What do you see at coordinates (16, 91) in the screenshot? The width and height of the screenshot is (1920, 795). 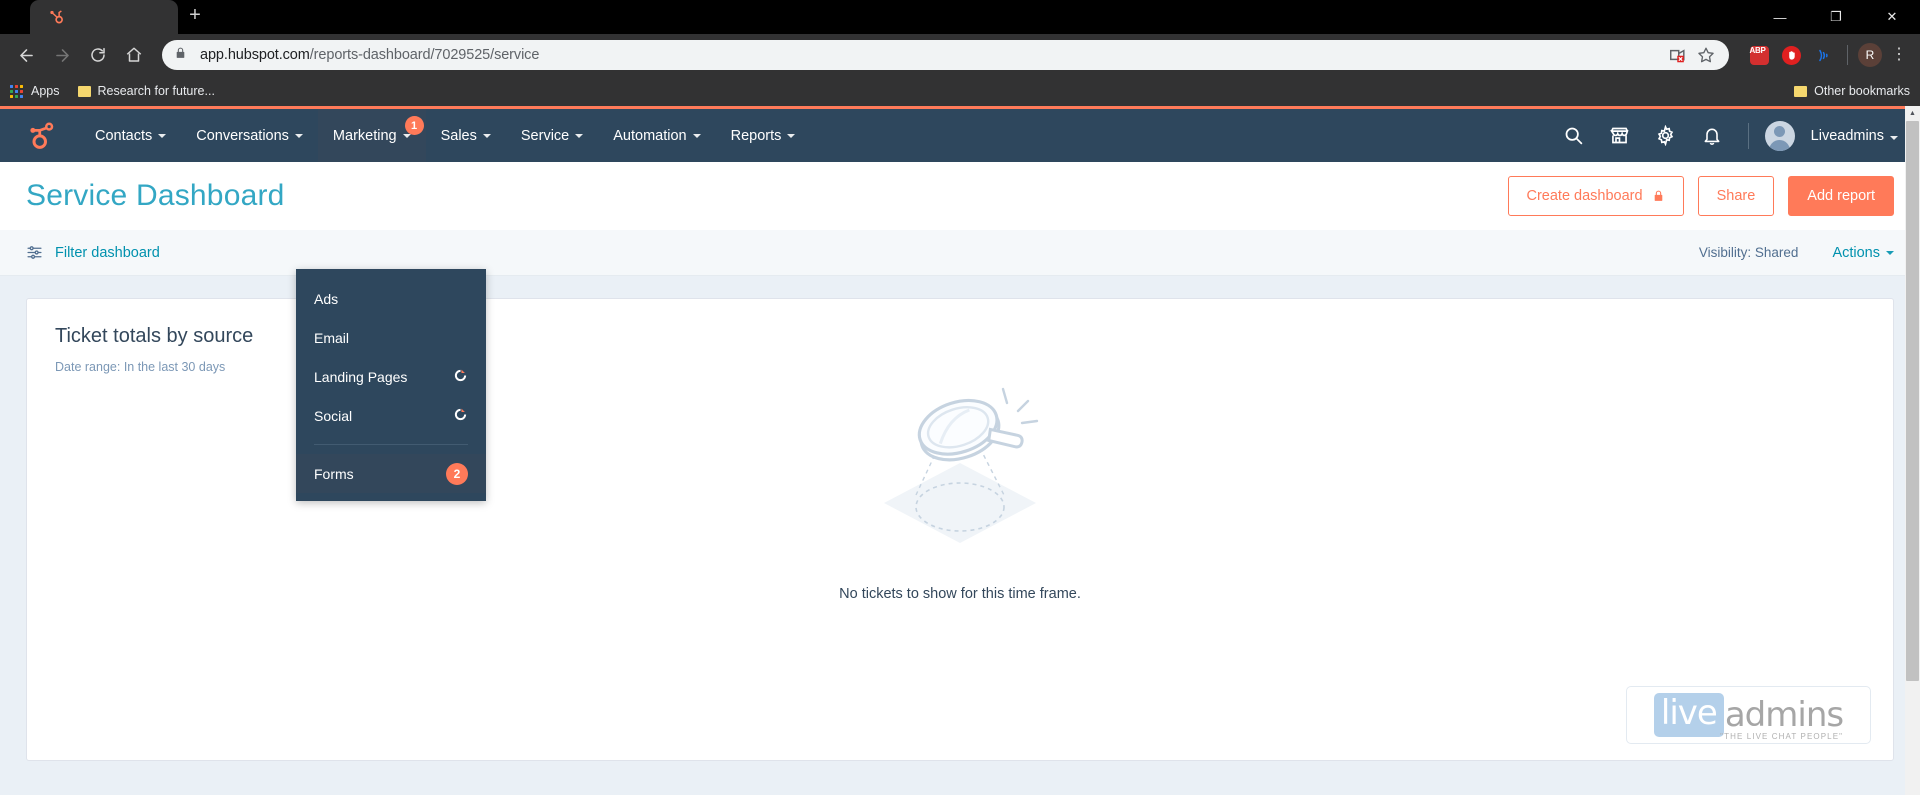 I see `apps-grid-icon` at bounding box center [16, 91].